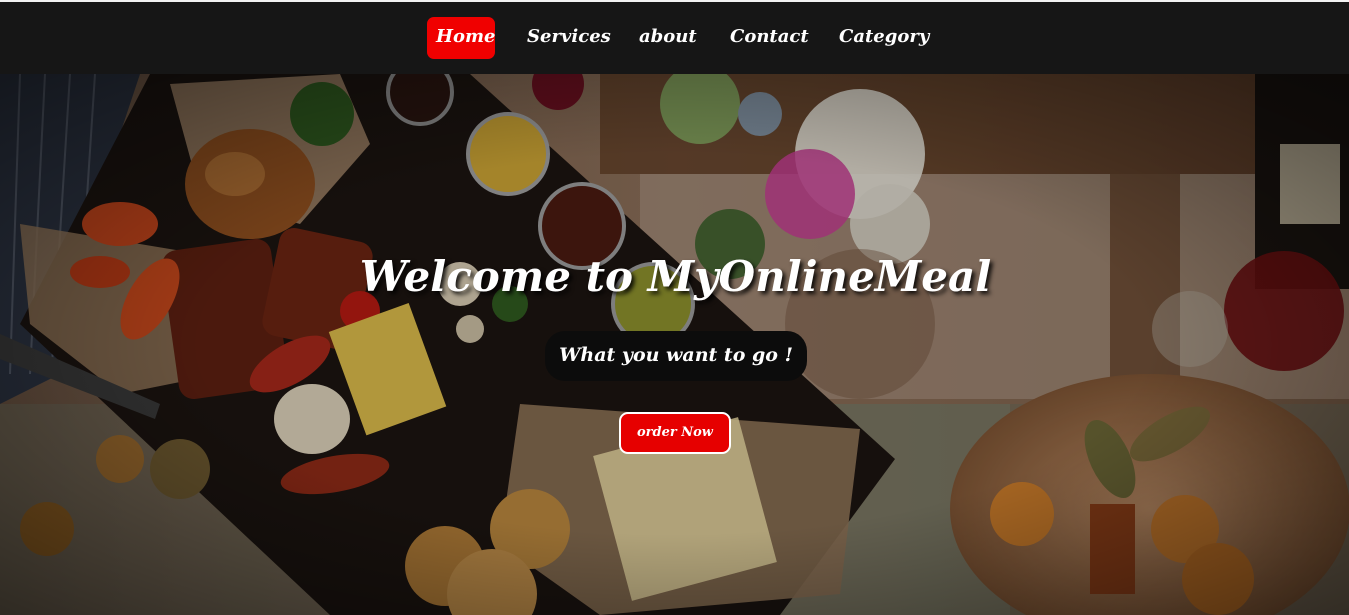  Describe the element at coordinates (564, 38) in the screenshot. I see `nav-services-link: Services` at that location.